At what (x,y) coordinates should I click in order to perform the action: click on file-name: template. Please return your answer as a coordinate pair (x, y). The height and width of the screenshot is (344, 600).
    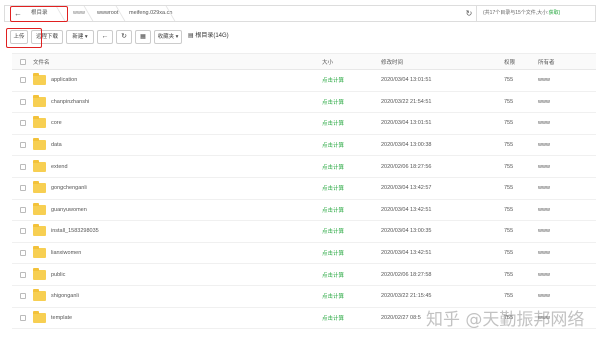
    Looking at the image, I should click on (61, 318).